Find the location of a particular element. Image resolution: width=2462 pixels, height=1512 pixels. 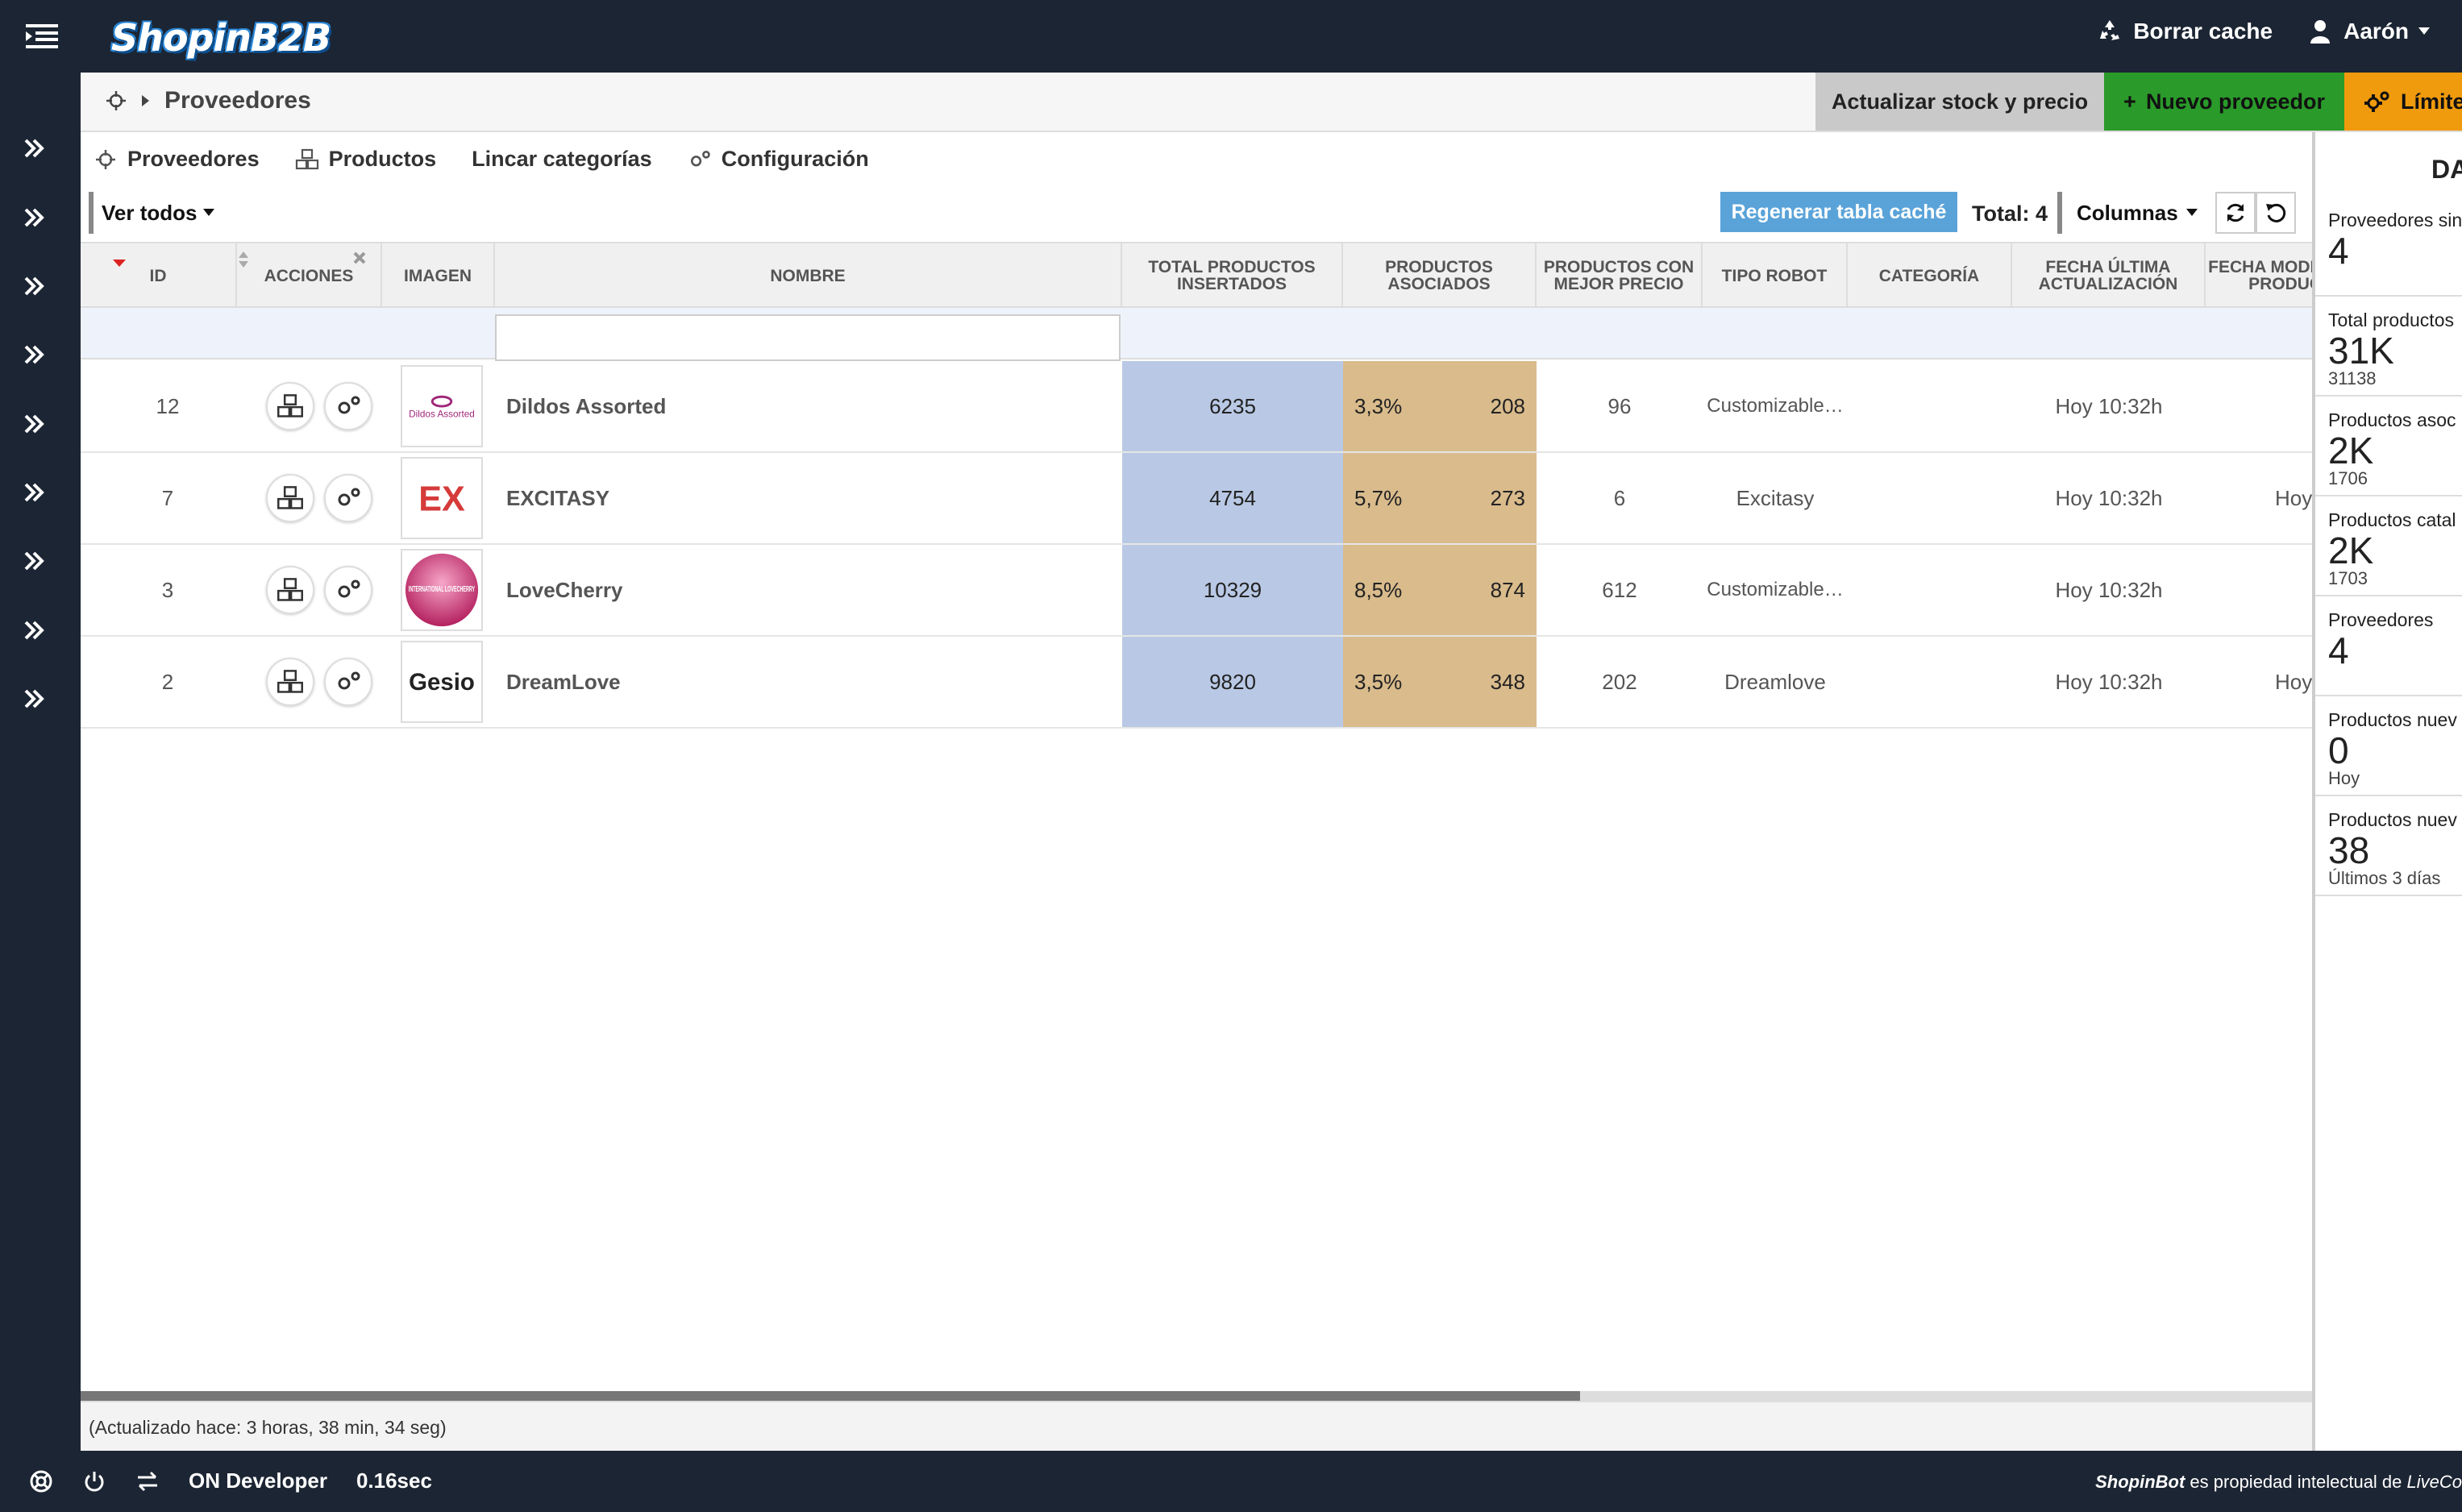

stat-sub: 1703 is located at coordinates (2348, 578).